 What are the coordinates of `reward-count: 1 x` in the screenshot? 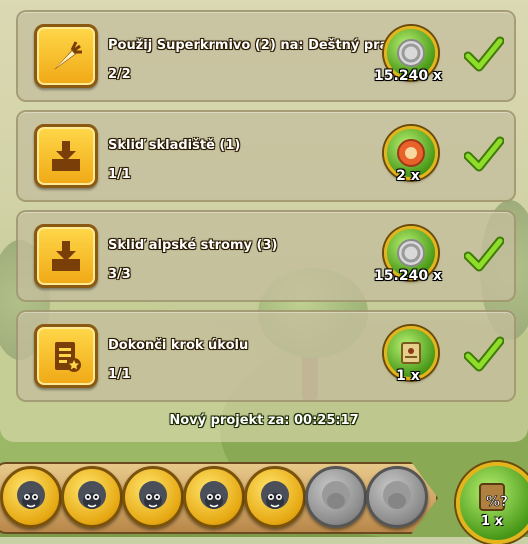 It's located at (408, 376).